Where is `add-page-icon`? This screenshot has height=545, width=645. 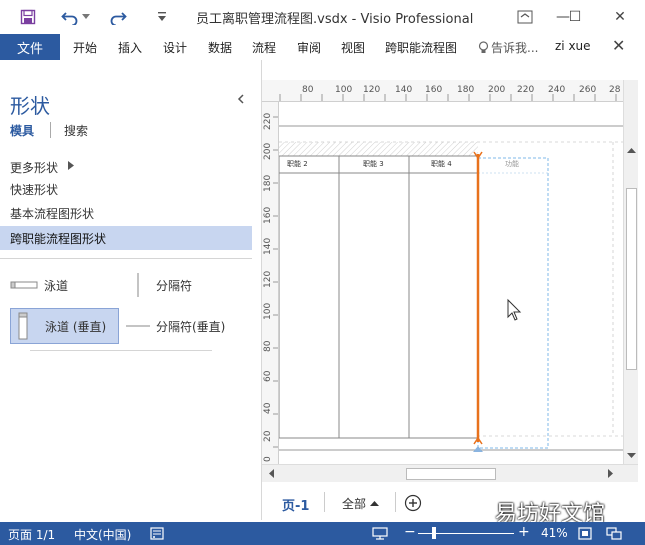
add-page-icon is located at coordinates (413, 503).